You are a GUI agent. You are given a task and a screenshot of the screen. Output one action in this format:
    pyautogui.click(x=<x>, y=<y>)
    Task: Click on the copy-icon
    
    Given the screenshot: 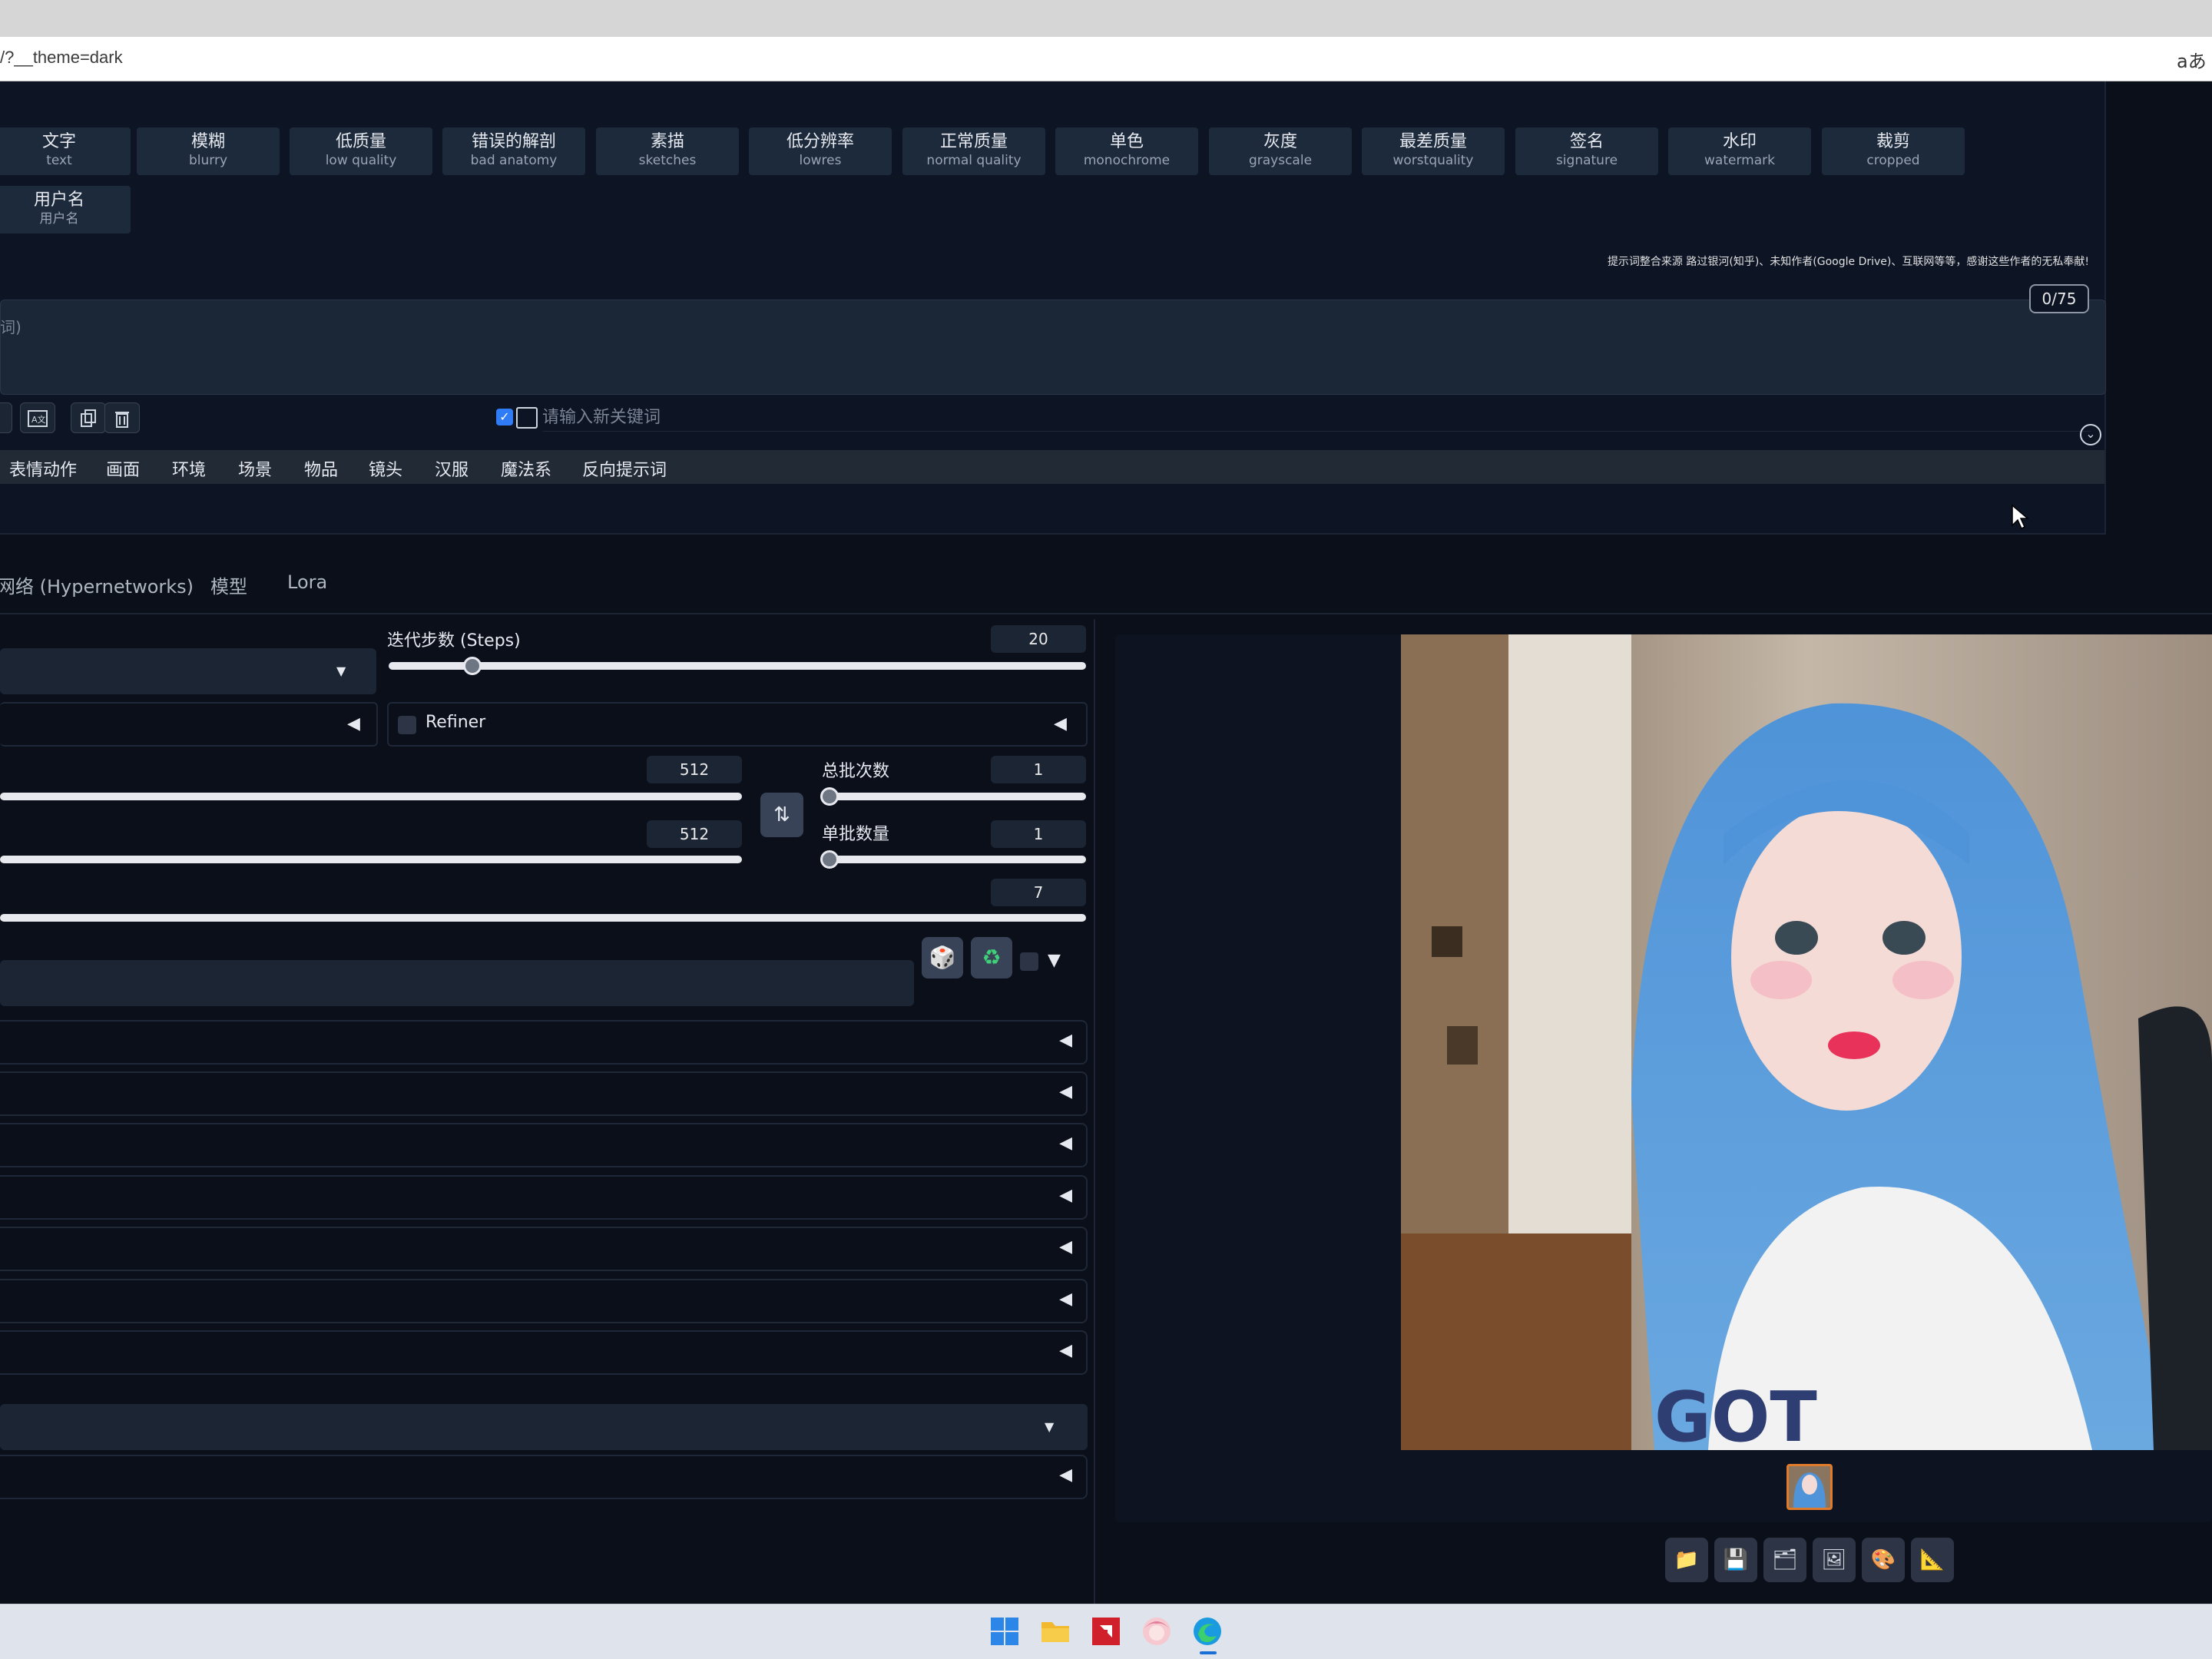 What is the action you would take?
    pyautogui.click(x=88, y=417)
    